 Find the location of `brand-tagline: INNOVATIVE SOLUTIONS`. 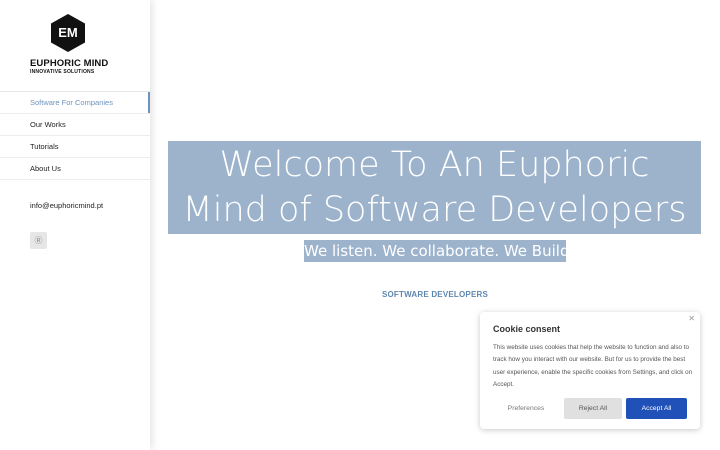

brand-tagline: INNOVATIVE SOLUTIONS is located at coordinates (62, 72).